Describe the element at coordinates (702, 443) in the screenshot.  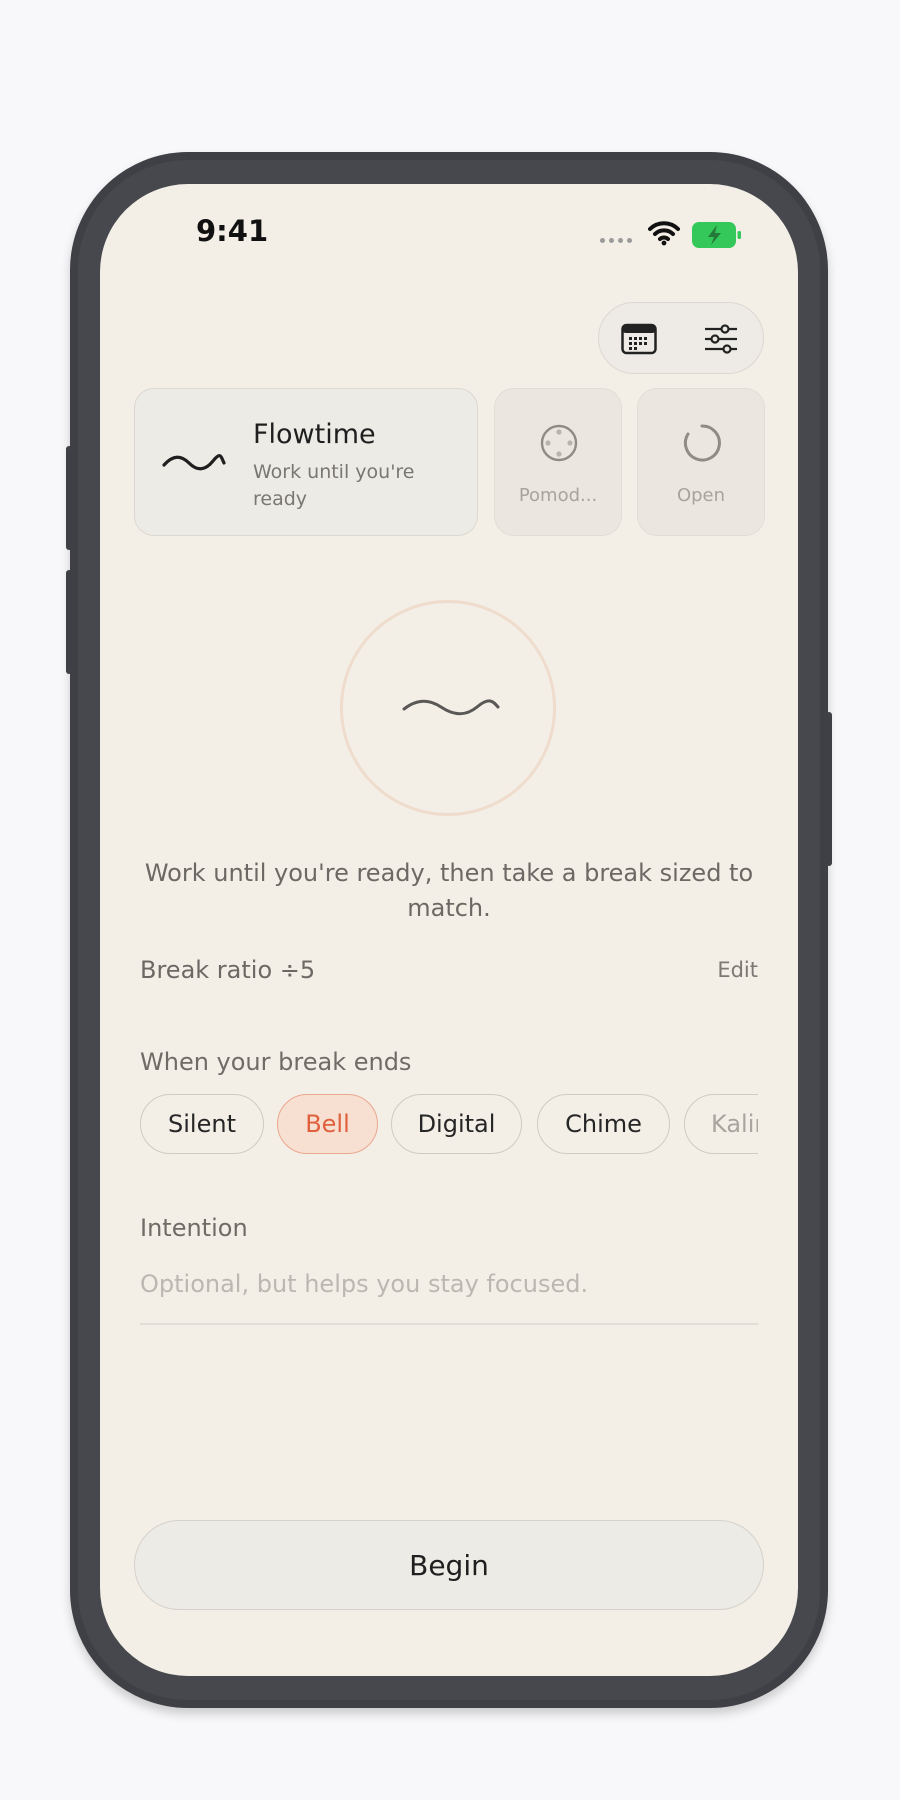
I see `spinner-icon` at that location.